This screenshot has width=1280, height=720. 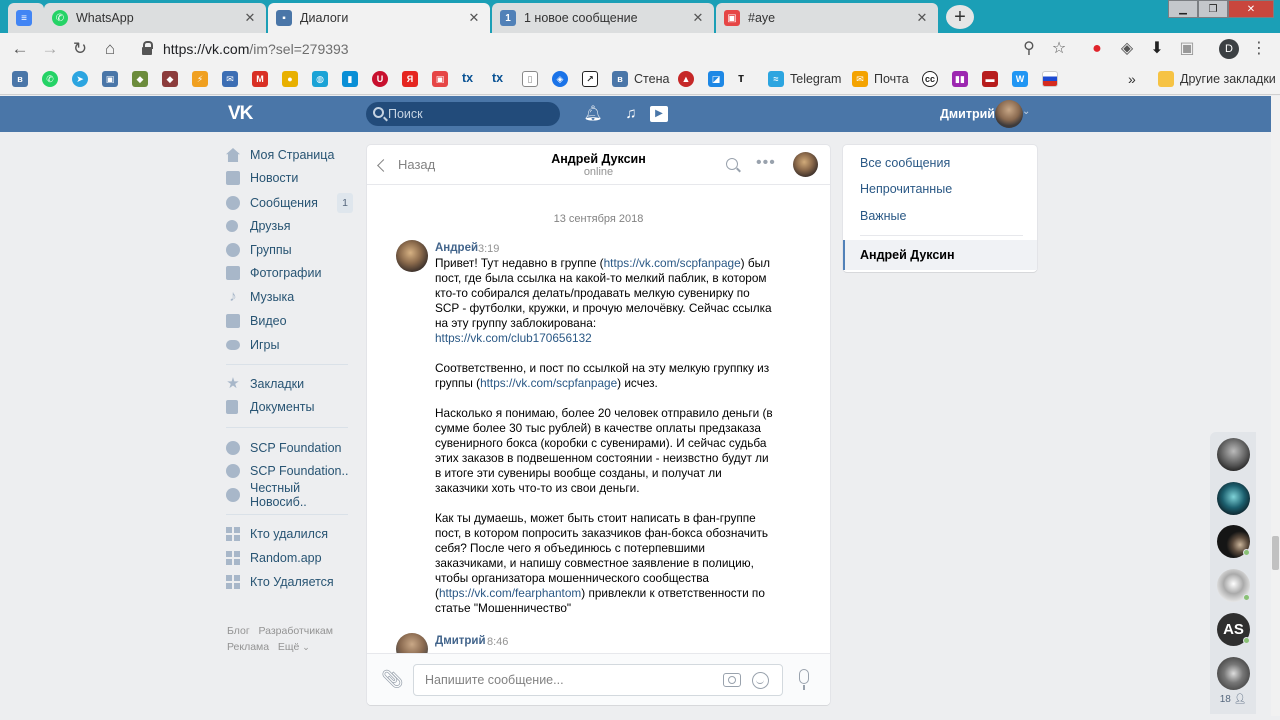 What do you see at coordinates (290, 250) in the screenshot?
I see `menu-item-groups: Группы` at bounding box center [290, 250].